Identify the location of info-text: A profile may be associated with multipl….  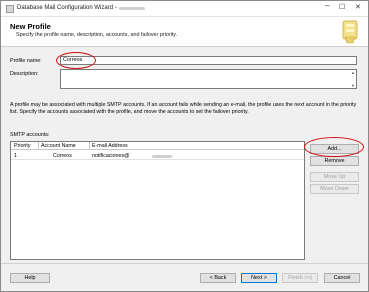
(183, 108).